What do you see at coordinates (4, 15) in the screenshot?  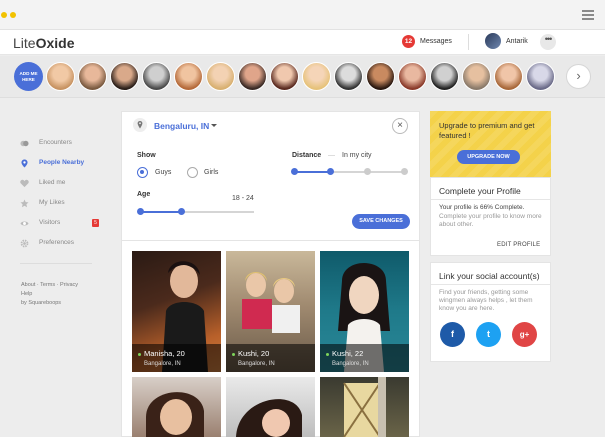 I see `window-dot-icon` at bounding box center [4, 15].